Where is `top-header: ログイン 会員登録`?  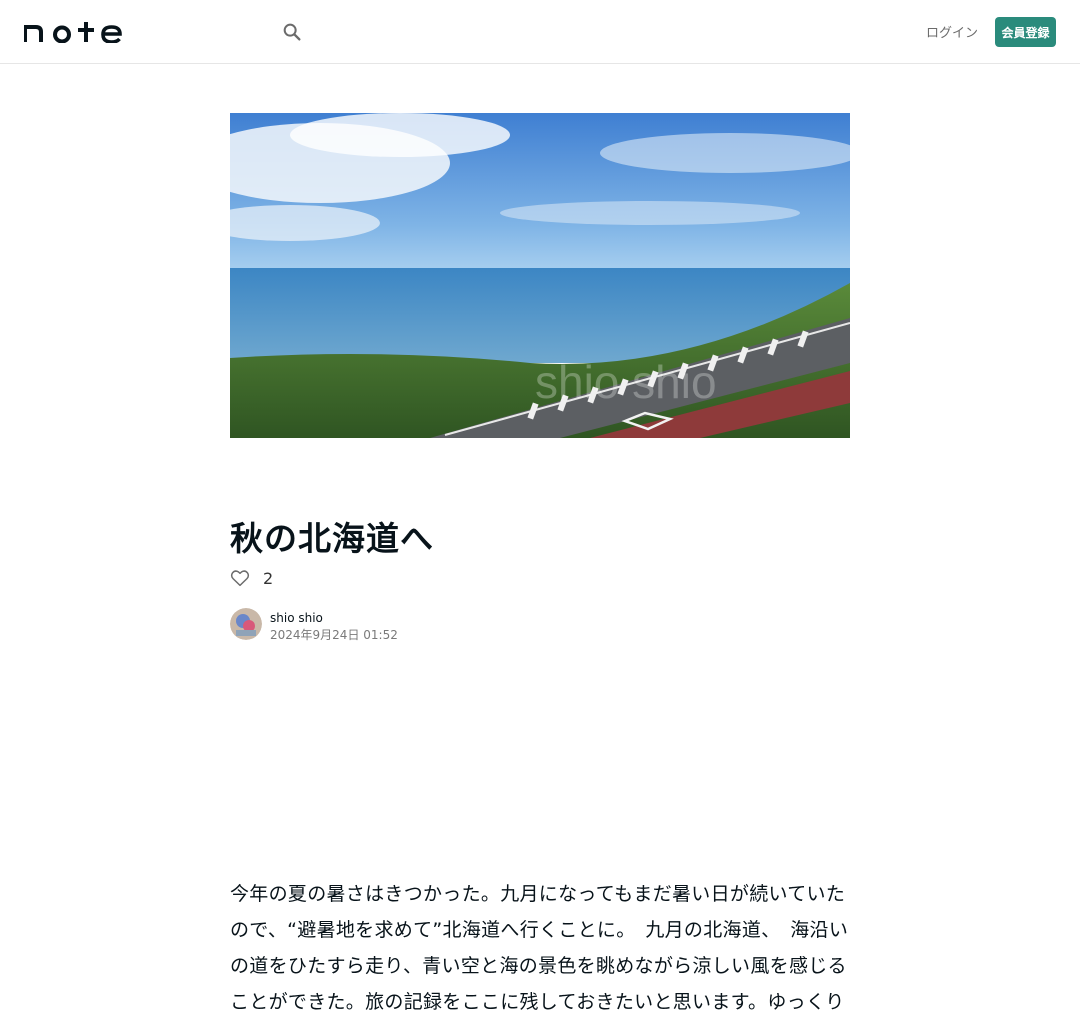
top-header: ログイン 会員登録 is located at coordinates (540, 32).